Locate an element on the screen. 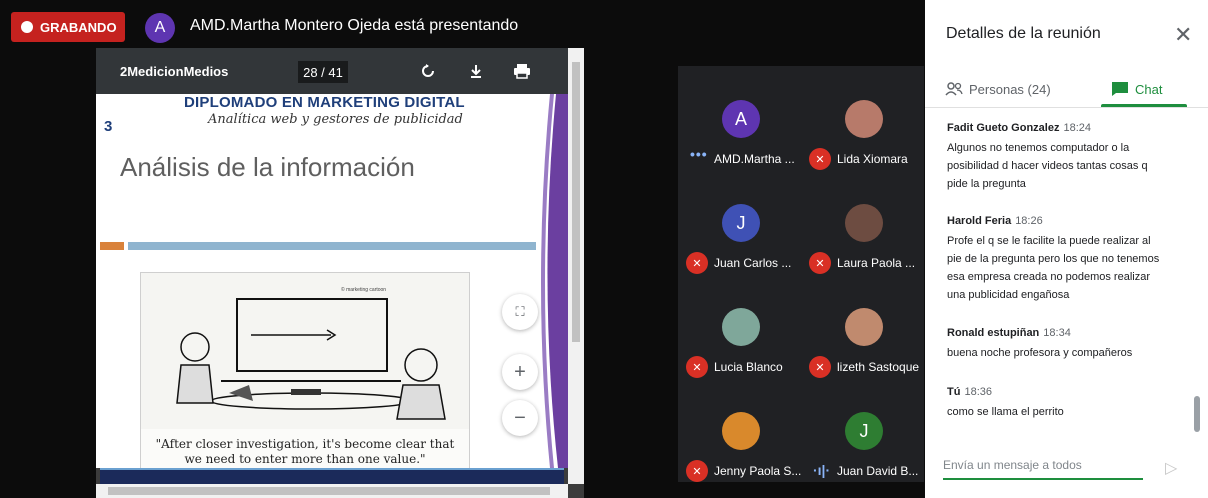  zoom-in-button: + is located at coordinates (520, 372).